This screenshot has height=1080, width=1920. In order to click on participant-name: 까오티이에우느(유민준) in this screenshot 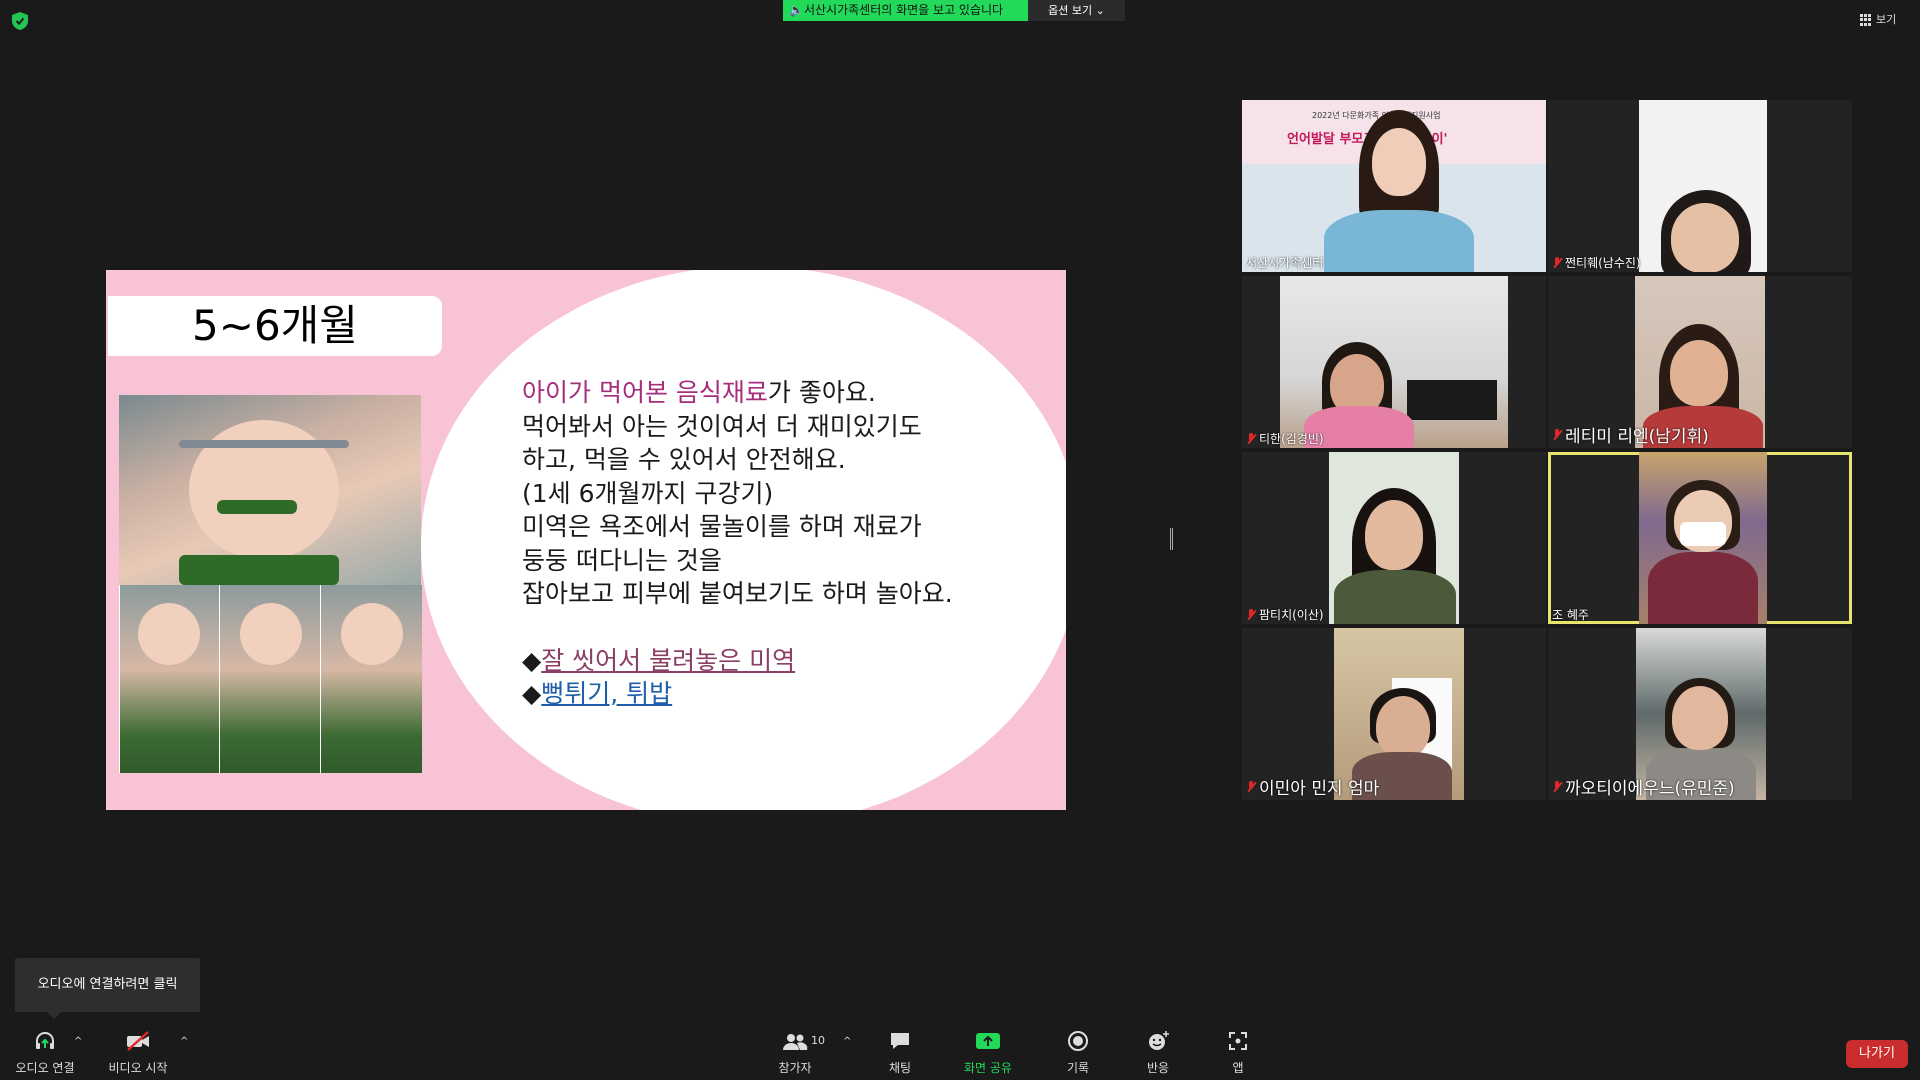, I will do `click(1643, 786)`.